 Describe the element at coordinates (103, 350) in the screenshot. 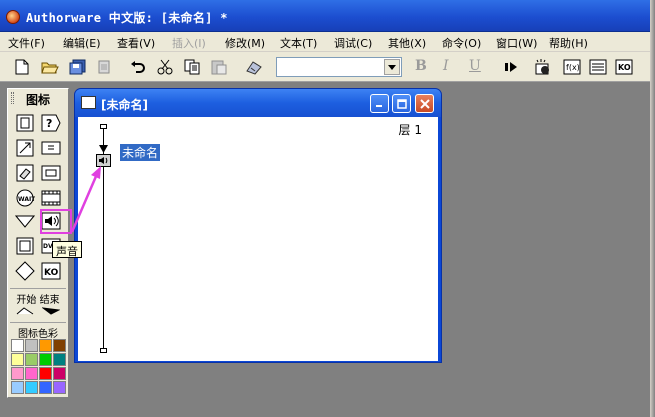

I see `flowline-end-cap` at that location.